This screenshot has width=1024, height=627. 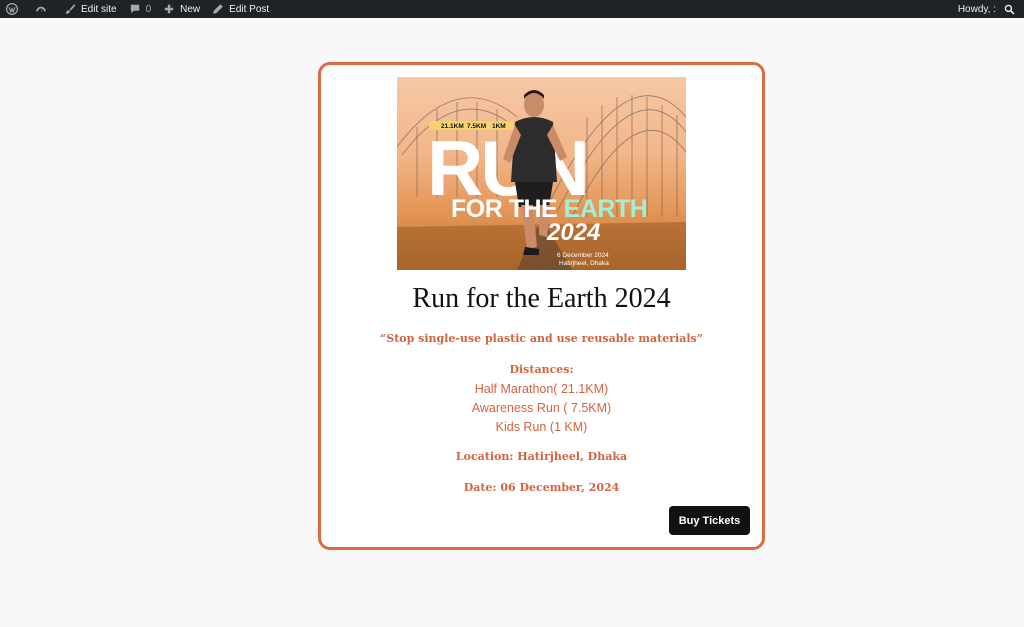 I want to click on search-button, so click(x=1013, y=9).